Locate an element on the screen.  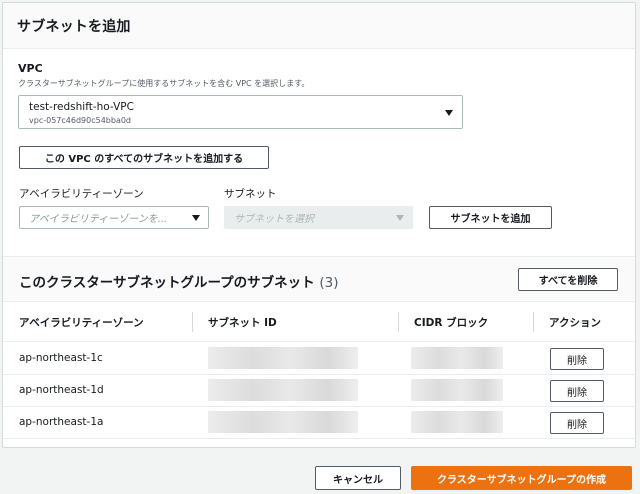
cancel-button: キャンセル is located at coordinates (358, 478).